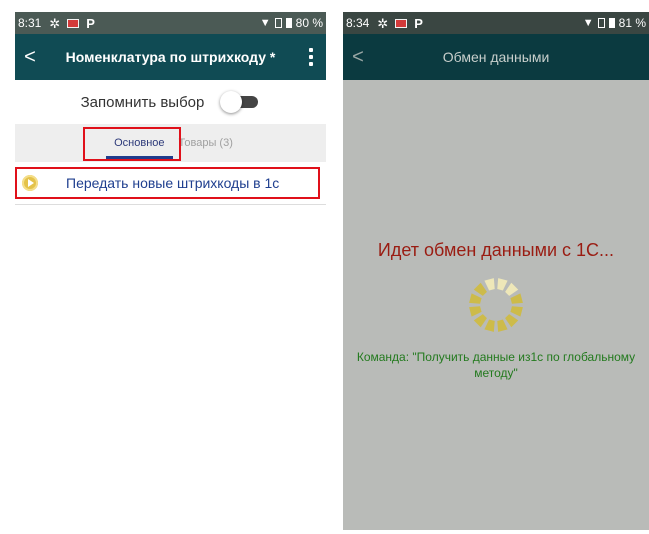 Image resolution: width=649 pixels, height=534 pixels. I want to click on app-bar: < Обмен данными, so click(496, 57).